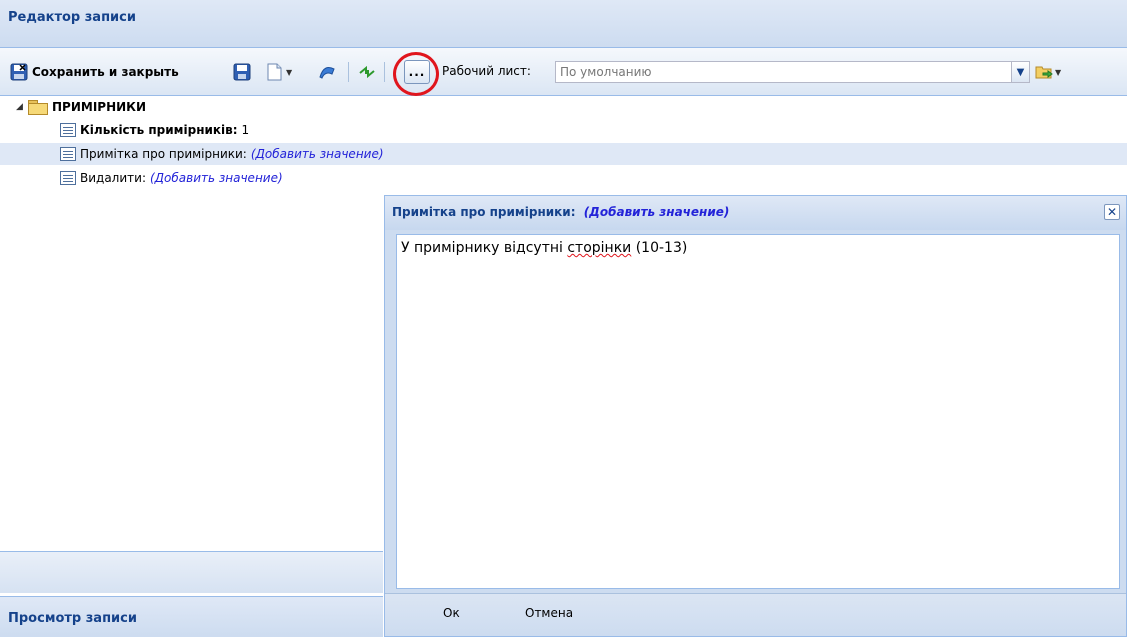 The height and width of the screenshot is (637, 1127). What do you see at coordinates (38, 107) in the screenshot?
I see `folder-open-icon` at bounding box center [38, 107].